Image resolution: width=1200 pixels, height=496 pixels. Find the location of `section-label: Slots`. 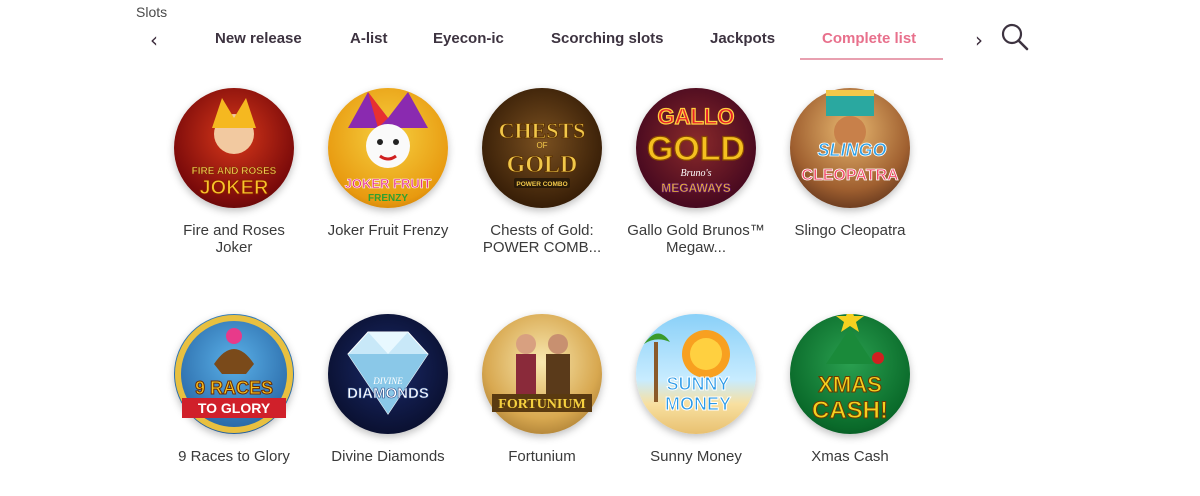

section-label: Slots is located at coordinates (152, 12).